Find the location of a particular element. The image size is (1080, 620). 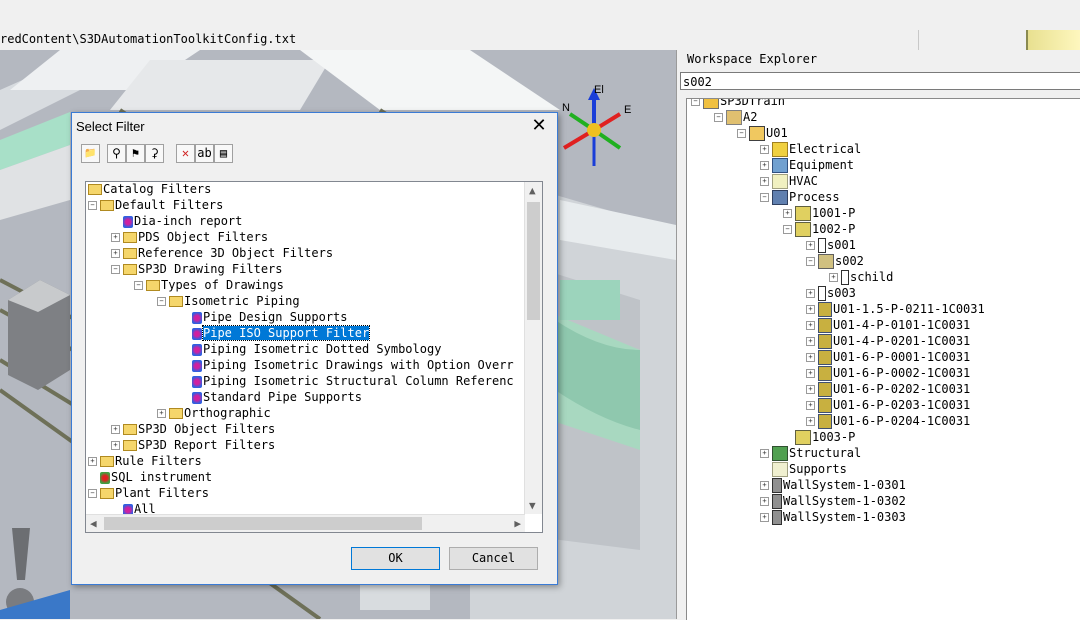

horizontal-scrollbar: ◀ ▶ is located at coordinates (305, 523).